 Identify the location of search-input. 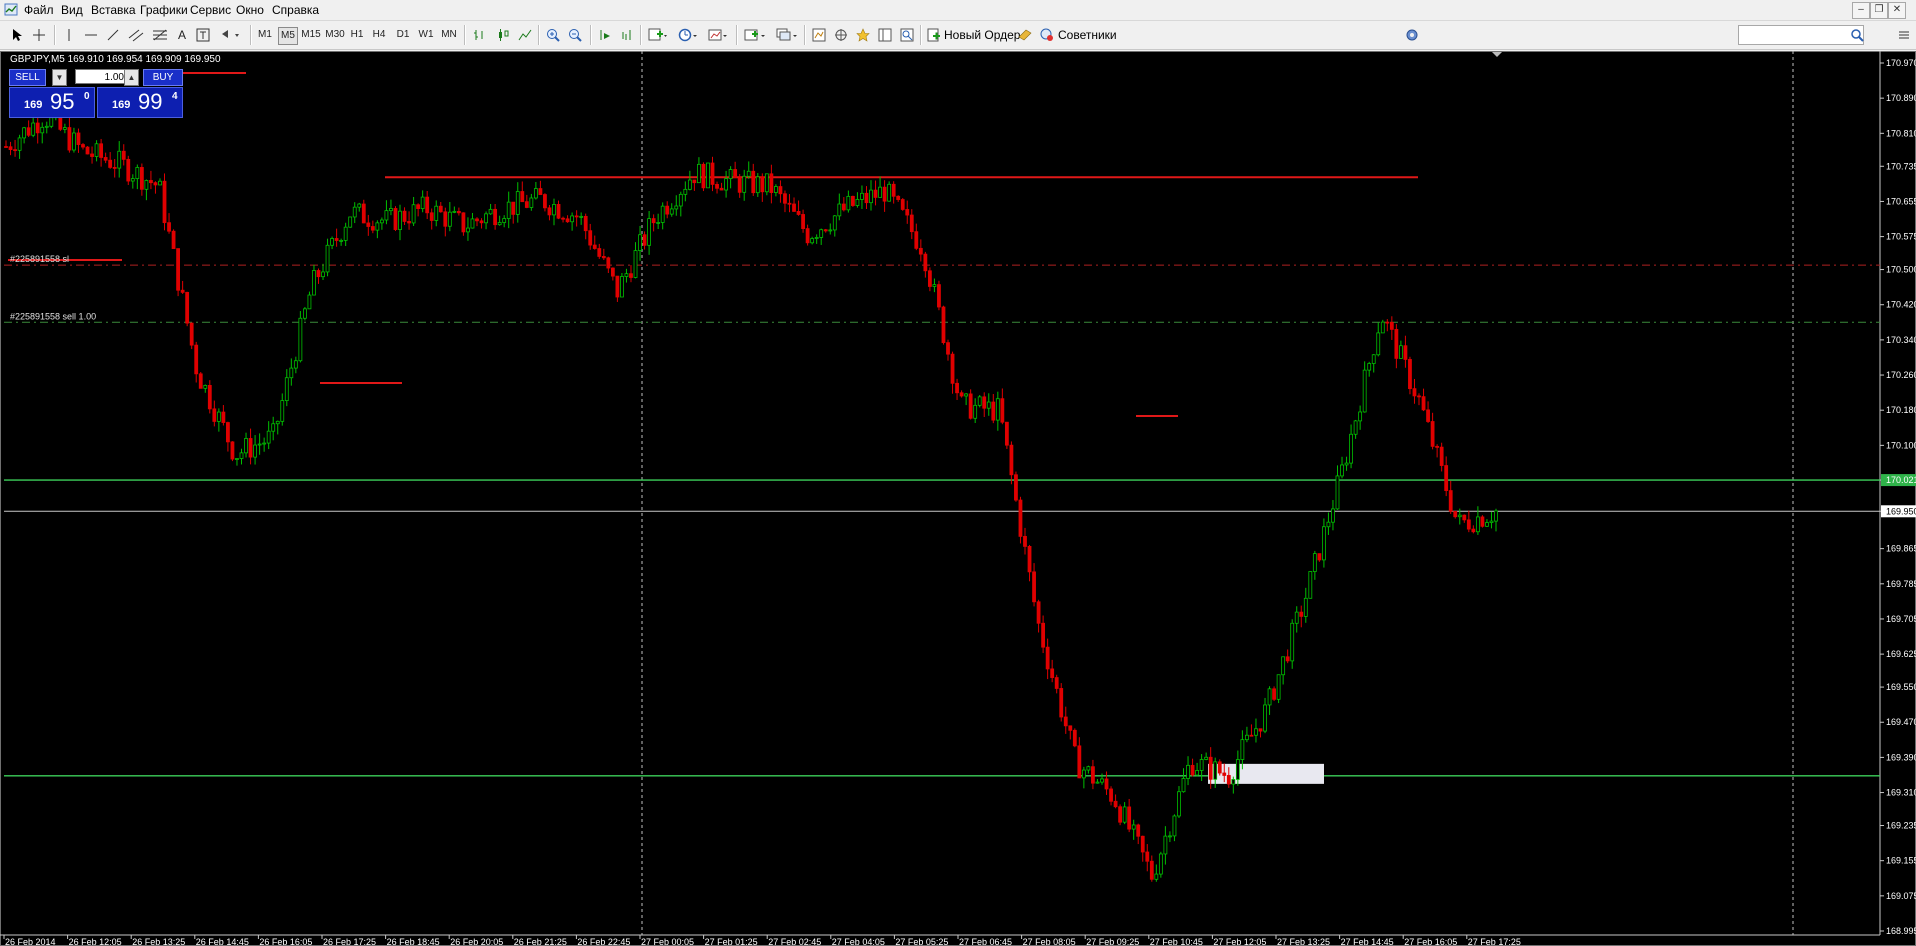
(1801, 35).